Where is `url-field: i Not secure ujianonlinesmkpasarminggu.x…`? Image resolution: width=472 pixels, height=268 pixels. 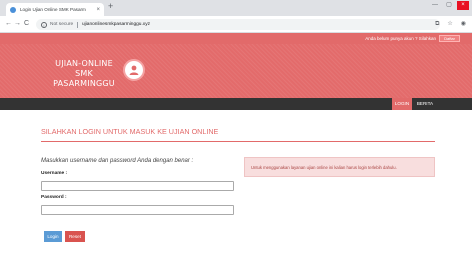 url-field: i Not secure ujianonlinesmkpasarminggu.x… is located at coordinates (238, 24).